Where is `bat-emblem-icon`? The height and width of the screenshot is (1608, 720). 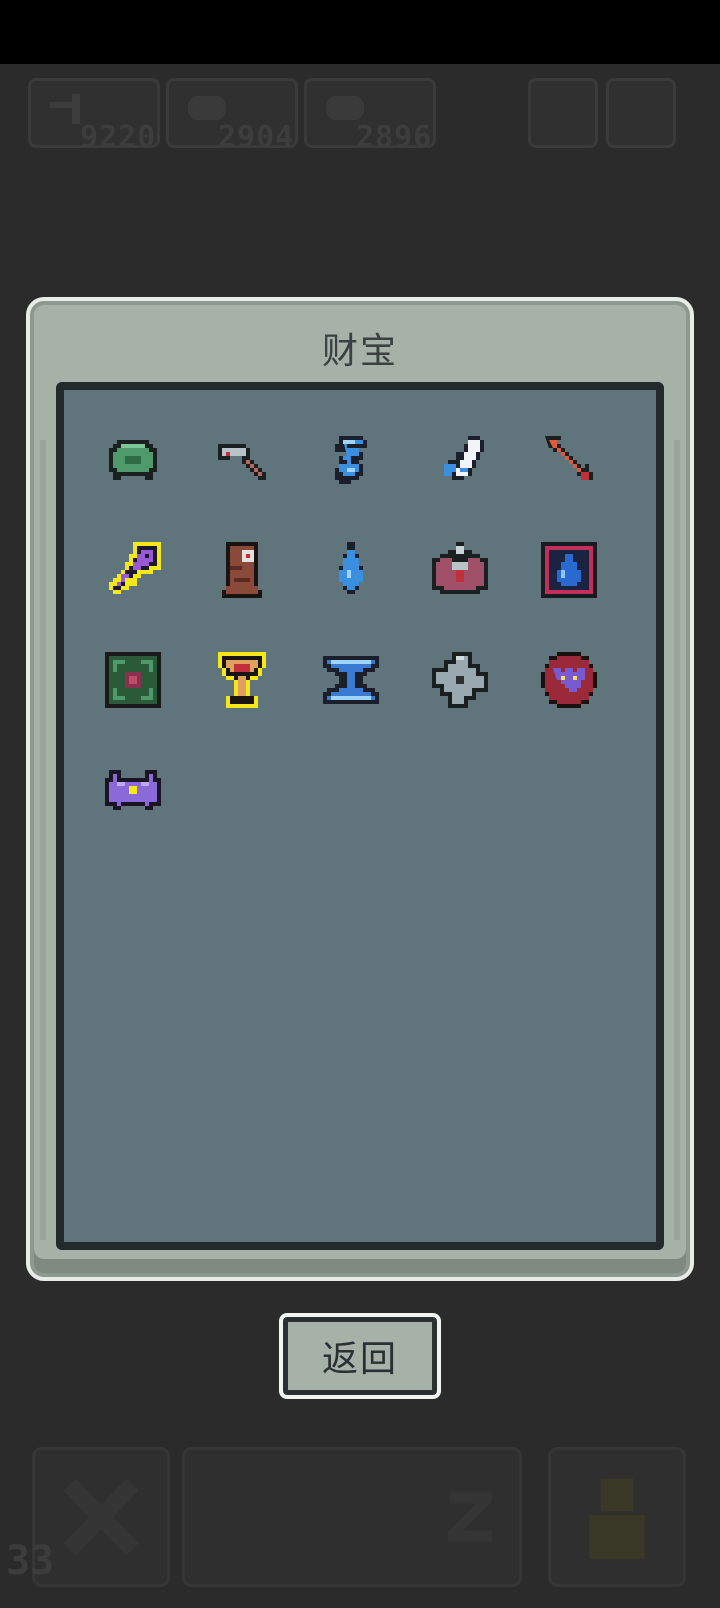 bat-emblem-icon is located at coordinates (569, 680).